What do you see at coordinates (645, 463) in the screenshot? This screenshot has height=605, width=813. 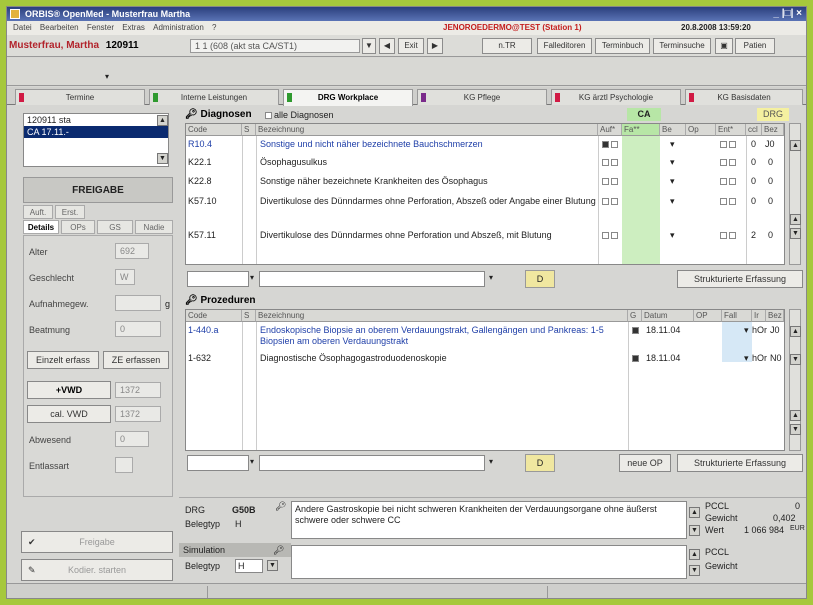 I see `neue-op-button: neue OP` at bounding box center [645, 463].